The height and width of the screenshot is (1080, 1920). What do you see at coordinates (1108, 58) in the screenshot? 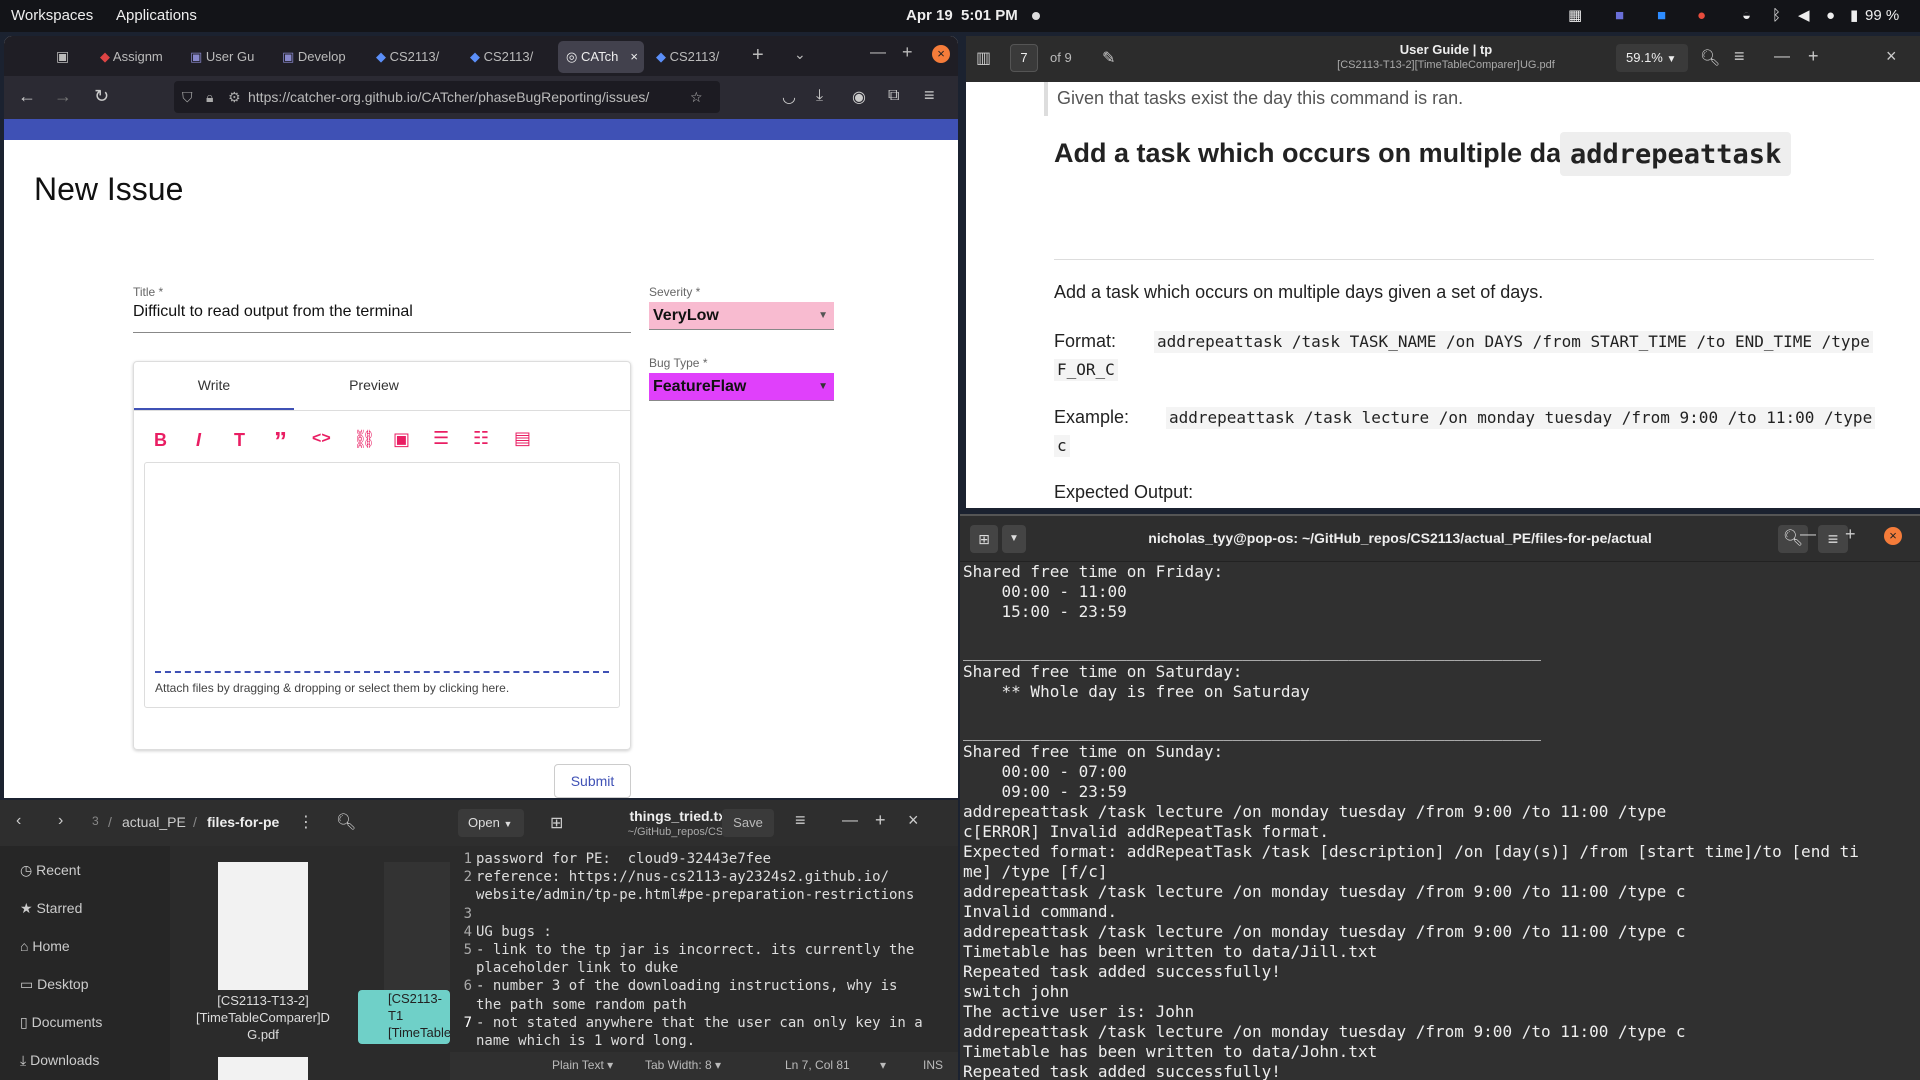
I see `annotate-pencil-icon: ✎` at bounding box center [1108, 58].